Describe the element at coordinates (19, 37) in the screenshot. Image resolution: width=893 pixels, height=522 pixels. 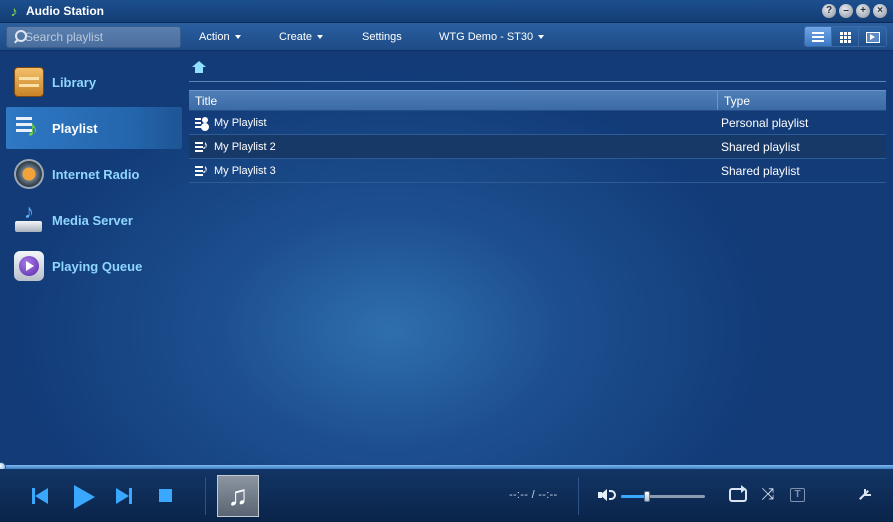
I see `search-icon` at that location.